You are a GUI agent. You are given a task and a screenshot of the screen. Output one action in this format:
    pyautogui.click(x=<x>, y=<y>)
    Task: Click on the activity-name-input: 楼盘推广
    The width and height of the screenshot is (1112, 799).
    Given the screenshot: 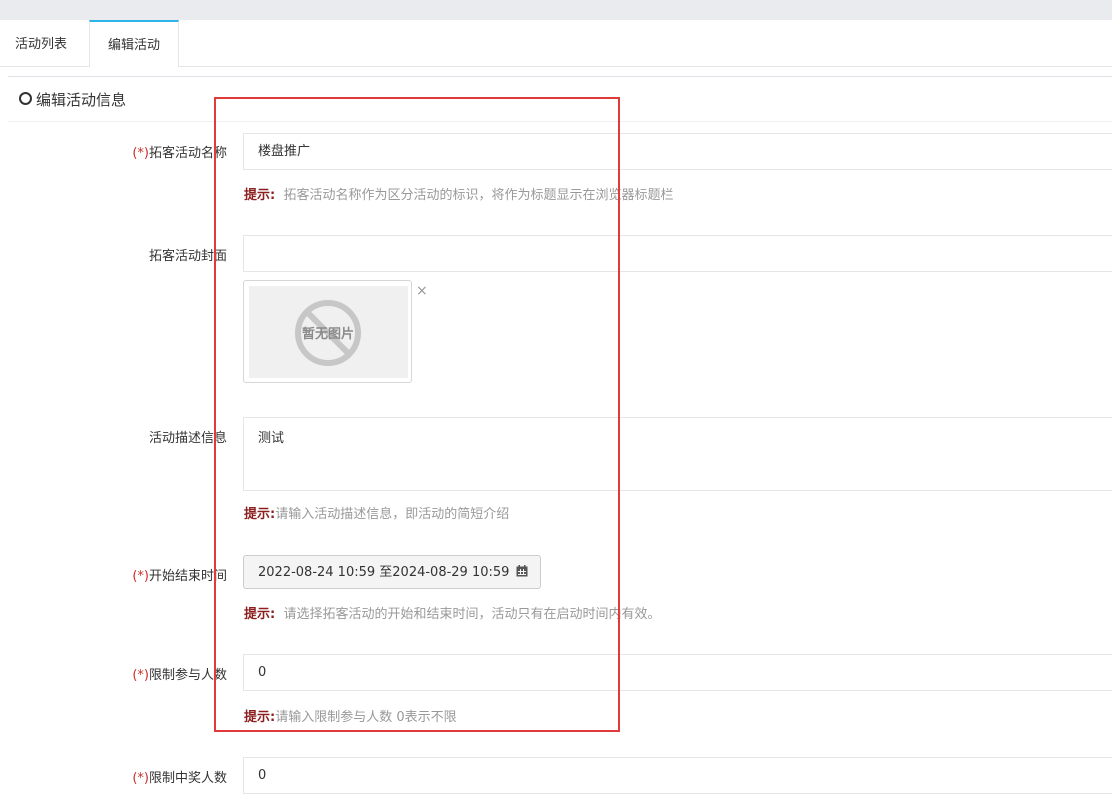 What is the action you would take?
    pyautogui.click(x=677, y=151)
    